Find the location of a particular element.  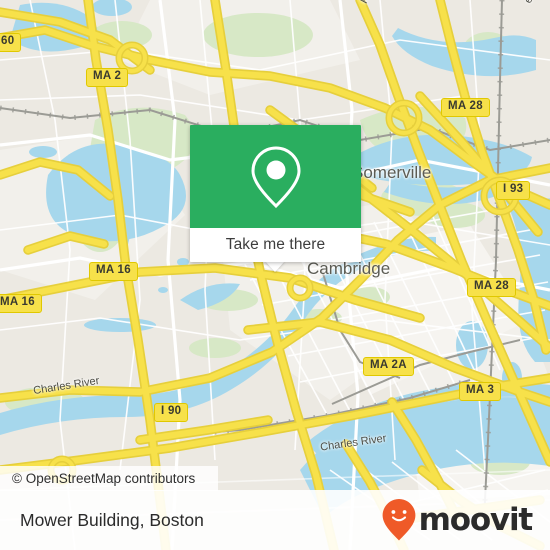

location-popup-card: Take me there is located at coordinates (275, 193).